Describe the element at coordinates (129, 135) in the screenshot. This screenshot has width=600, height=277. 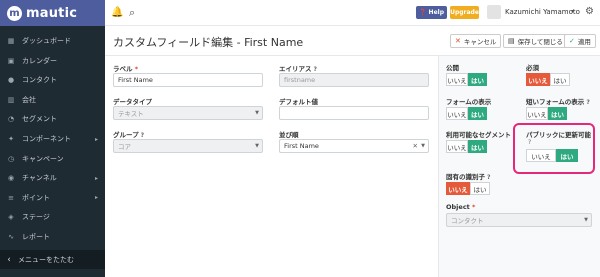
I see `group-field-label: グループ?` at that location.